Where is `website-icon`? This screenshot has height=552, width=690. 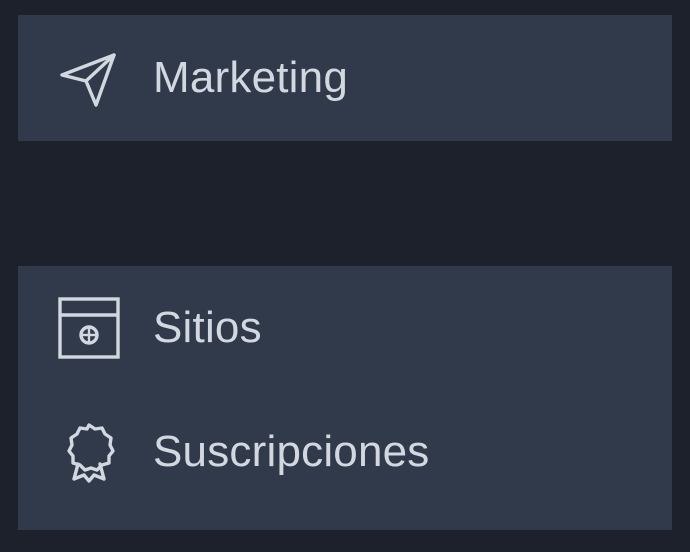 website-icon is located at coordinates (89, 328).